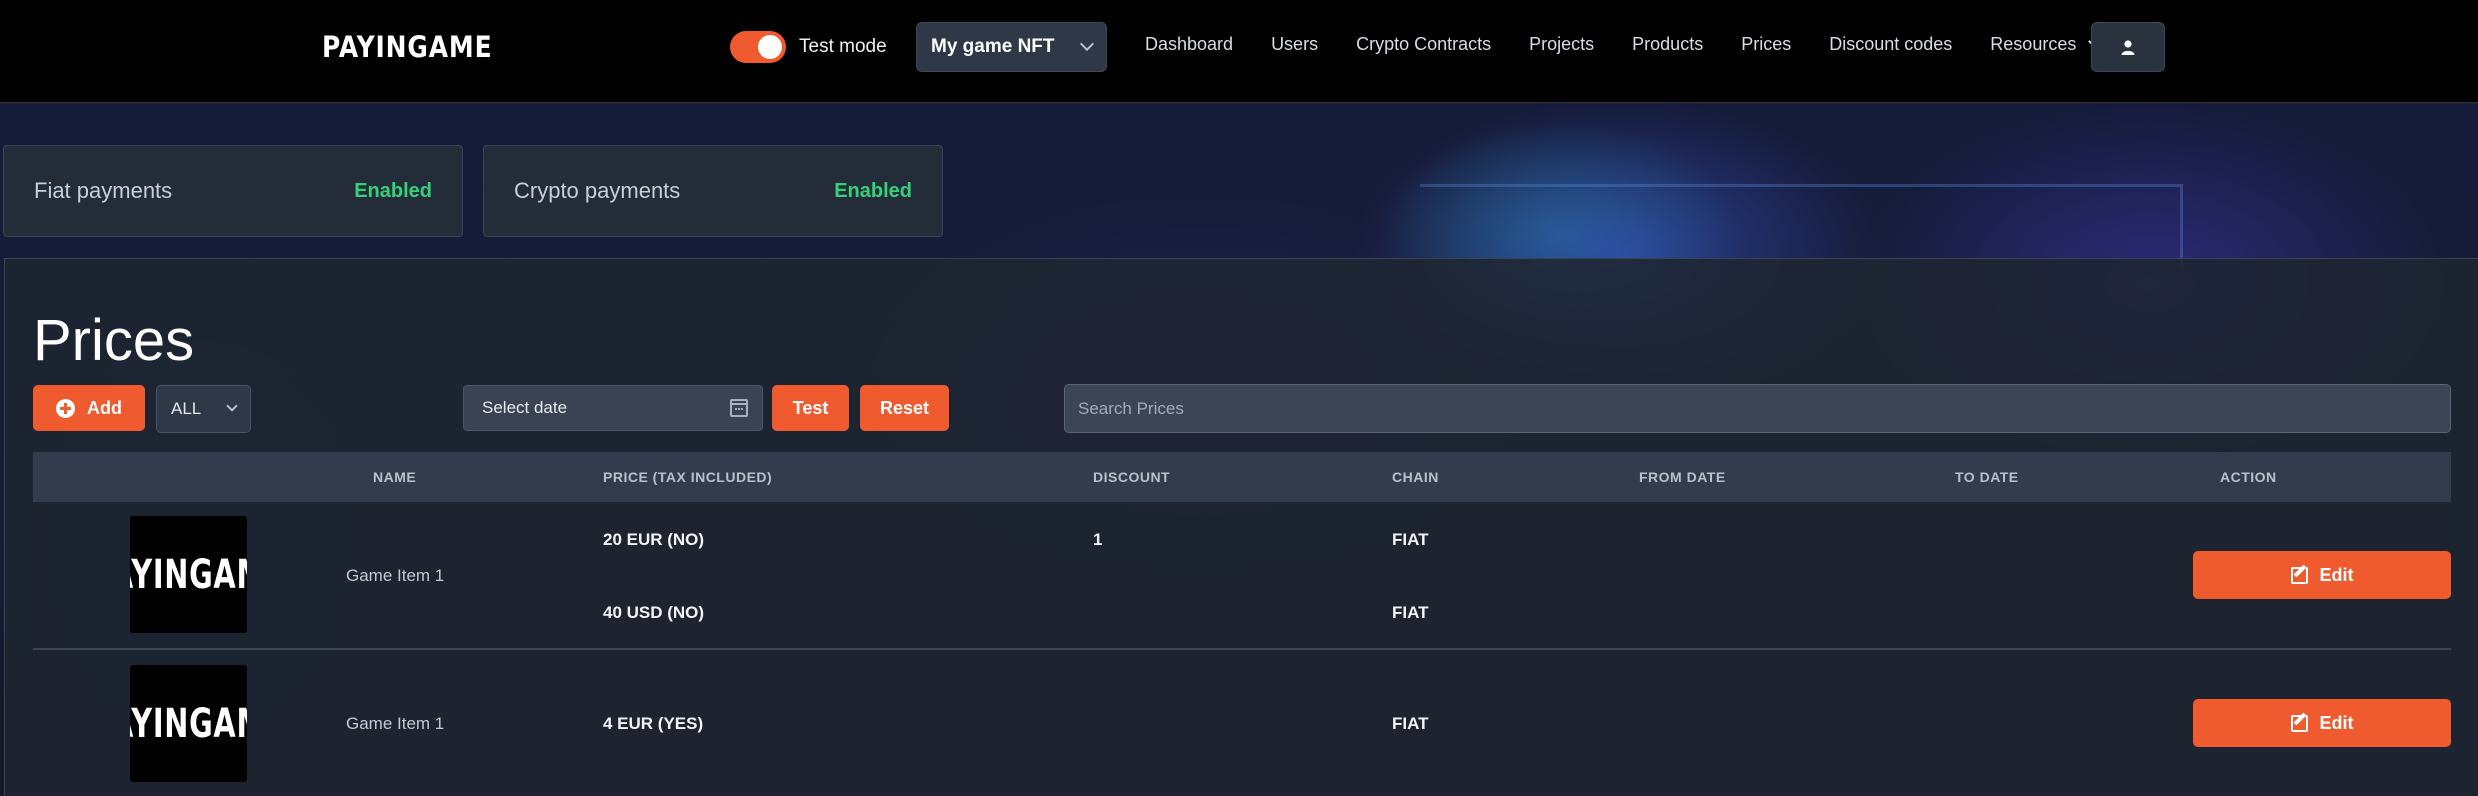 Image resolution: width=2478 pixels, height=796 pixels. Describe the element at coordinates (186, 408) in the screenshot. I see `filter-select-value: ALL` at that location.